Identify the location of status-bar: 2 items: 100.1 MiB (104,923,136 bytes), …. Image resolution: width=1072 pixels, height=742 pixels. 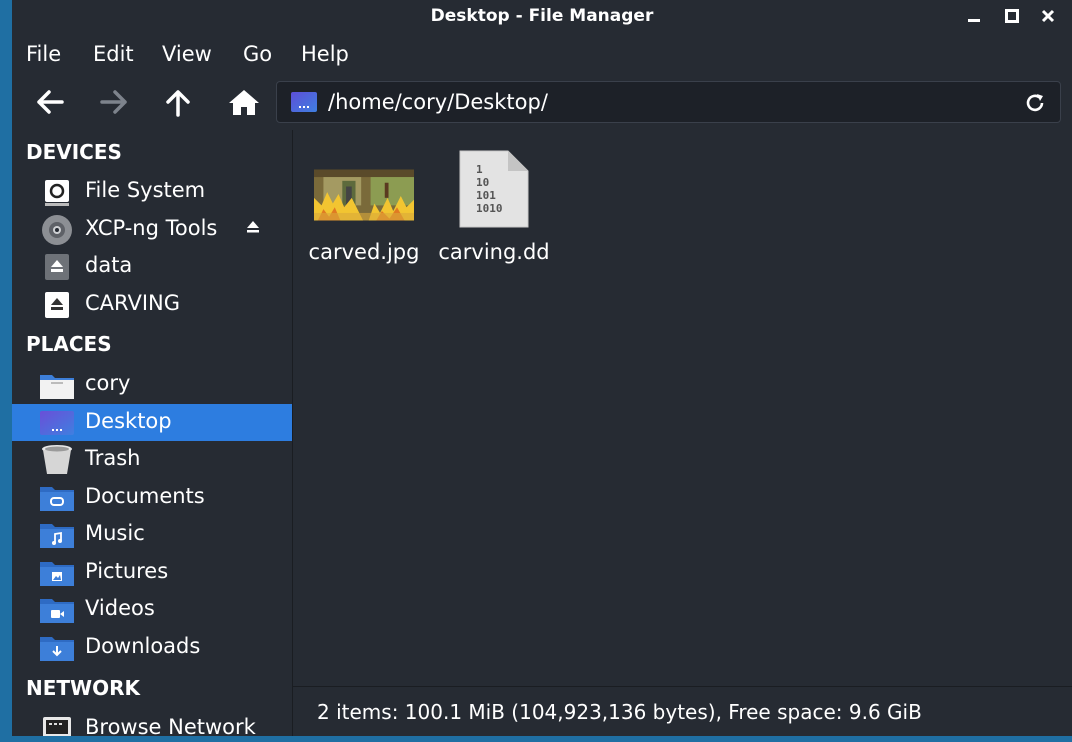
(682, 711).